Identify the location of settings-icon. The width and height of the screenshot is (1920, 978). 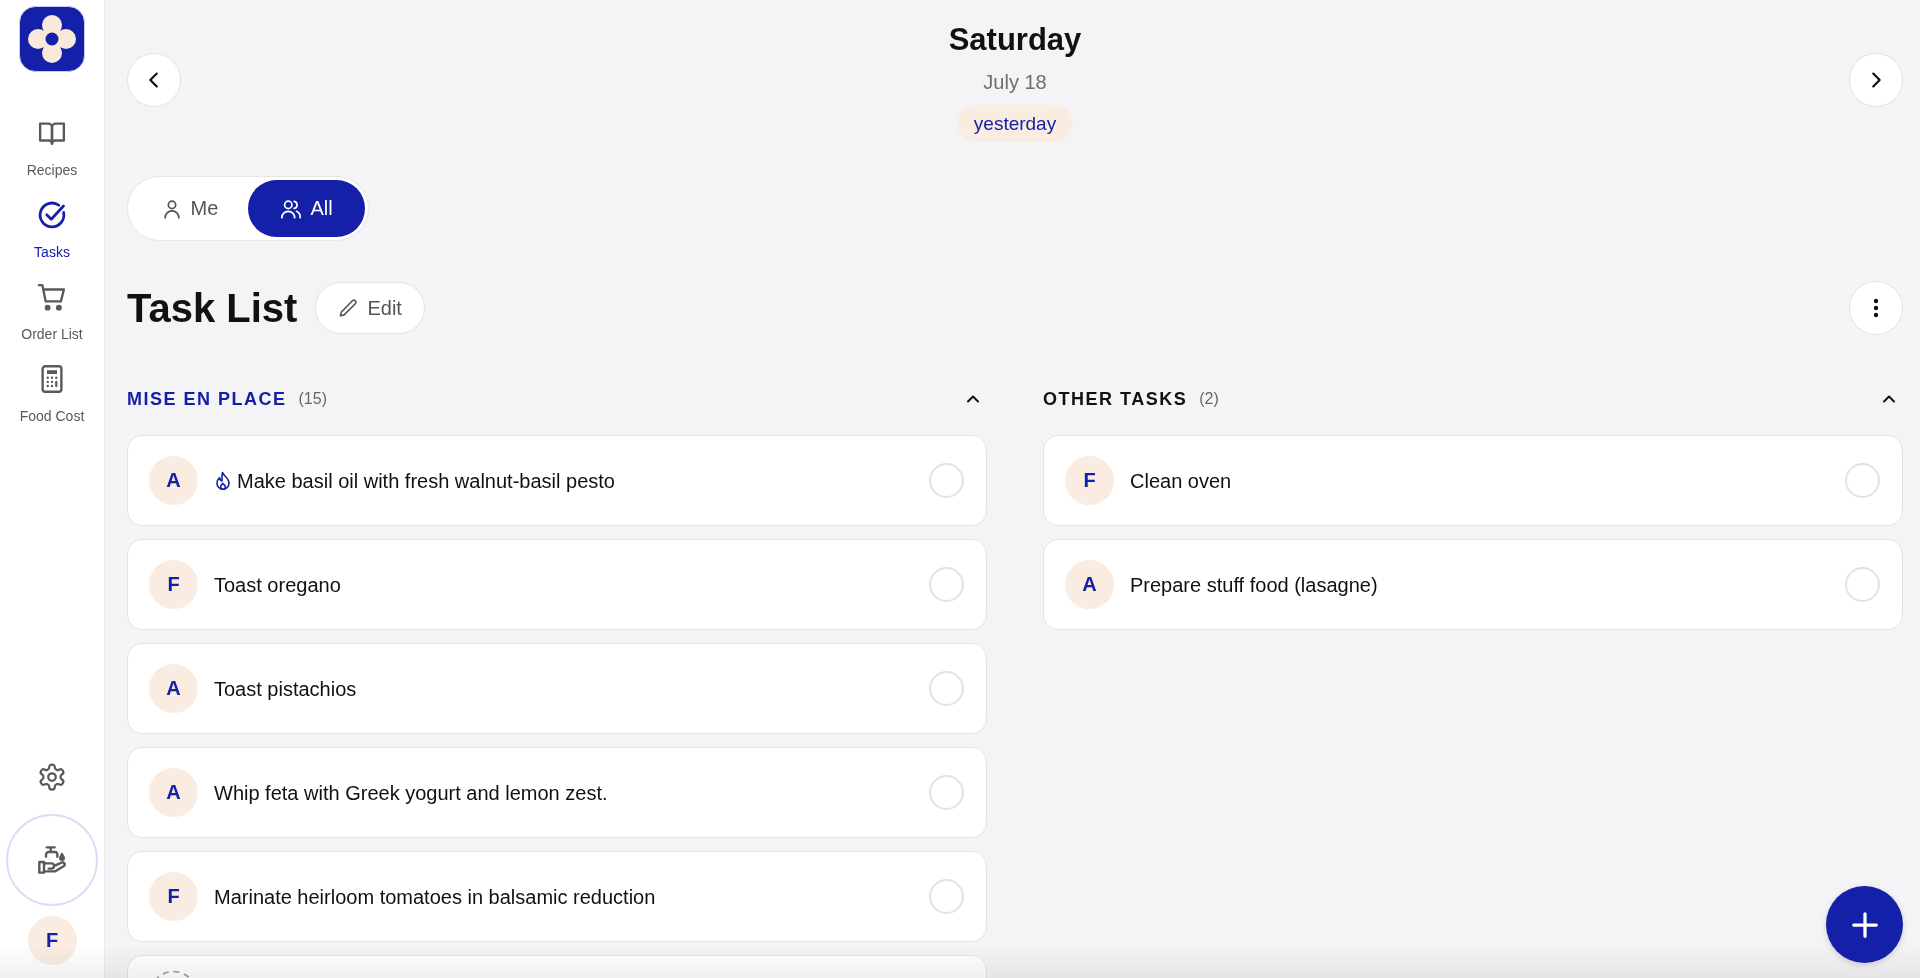
(52, 777).